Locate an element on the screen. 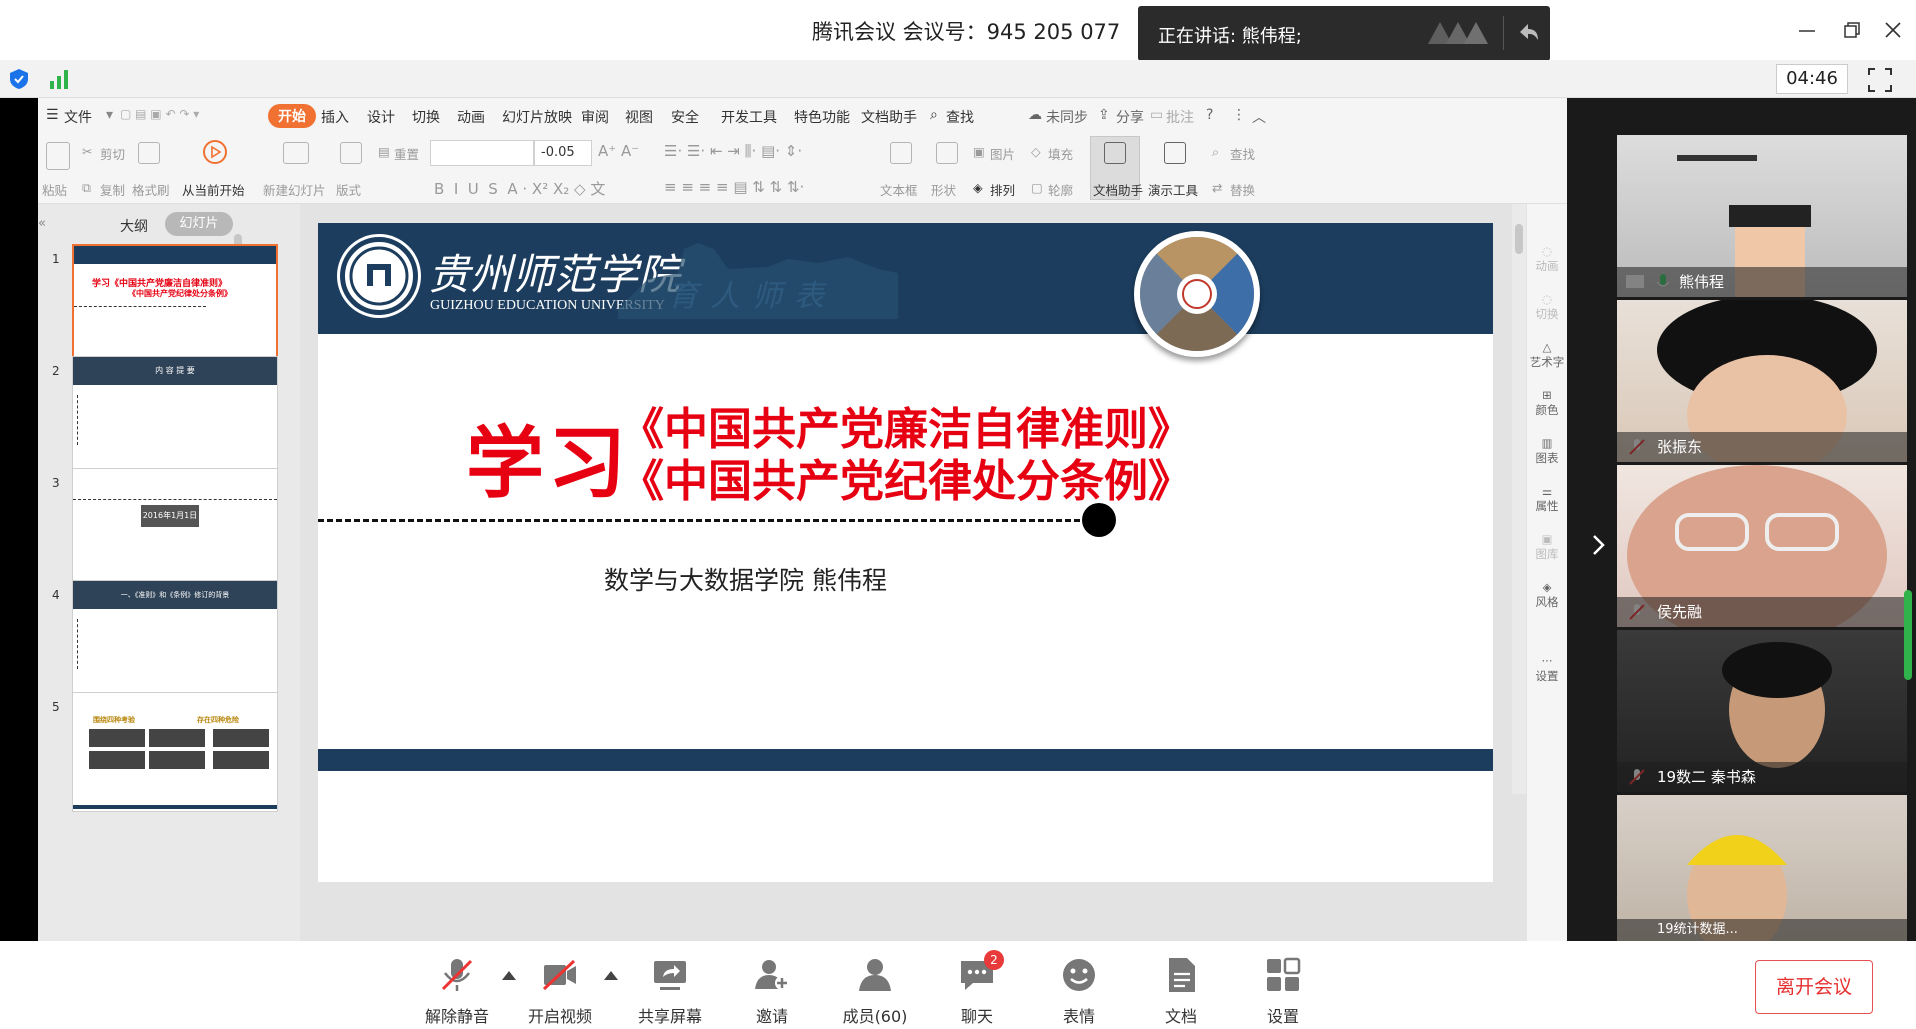  slide-thumbnail-4: 一、《准则》和《条例》修订的背景 is located at coordinates (175, 640).